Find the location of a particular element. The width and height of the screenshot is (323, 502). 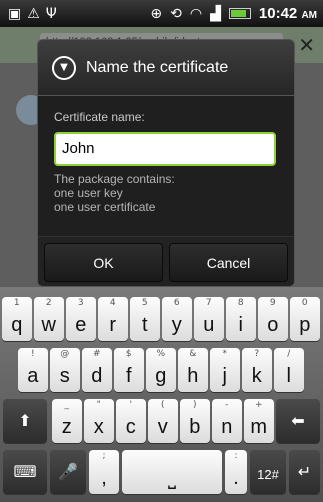

symbols-key-label: 12# is located at coordinates (268, 474).